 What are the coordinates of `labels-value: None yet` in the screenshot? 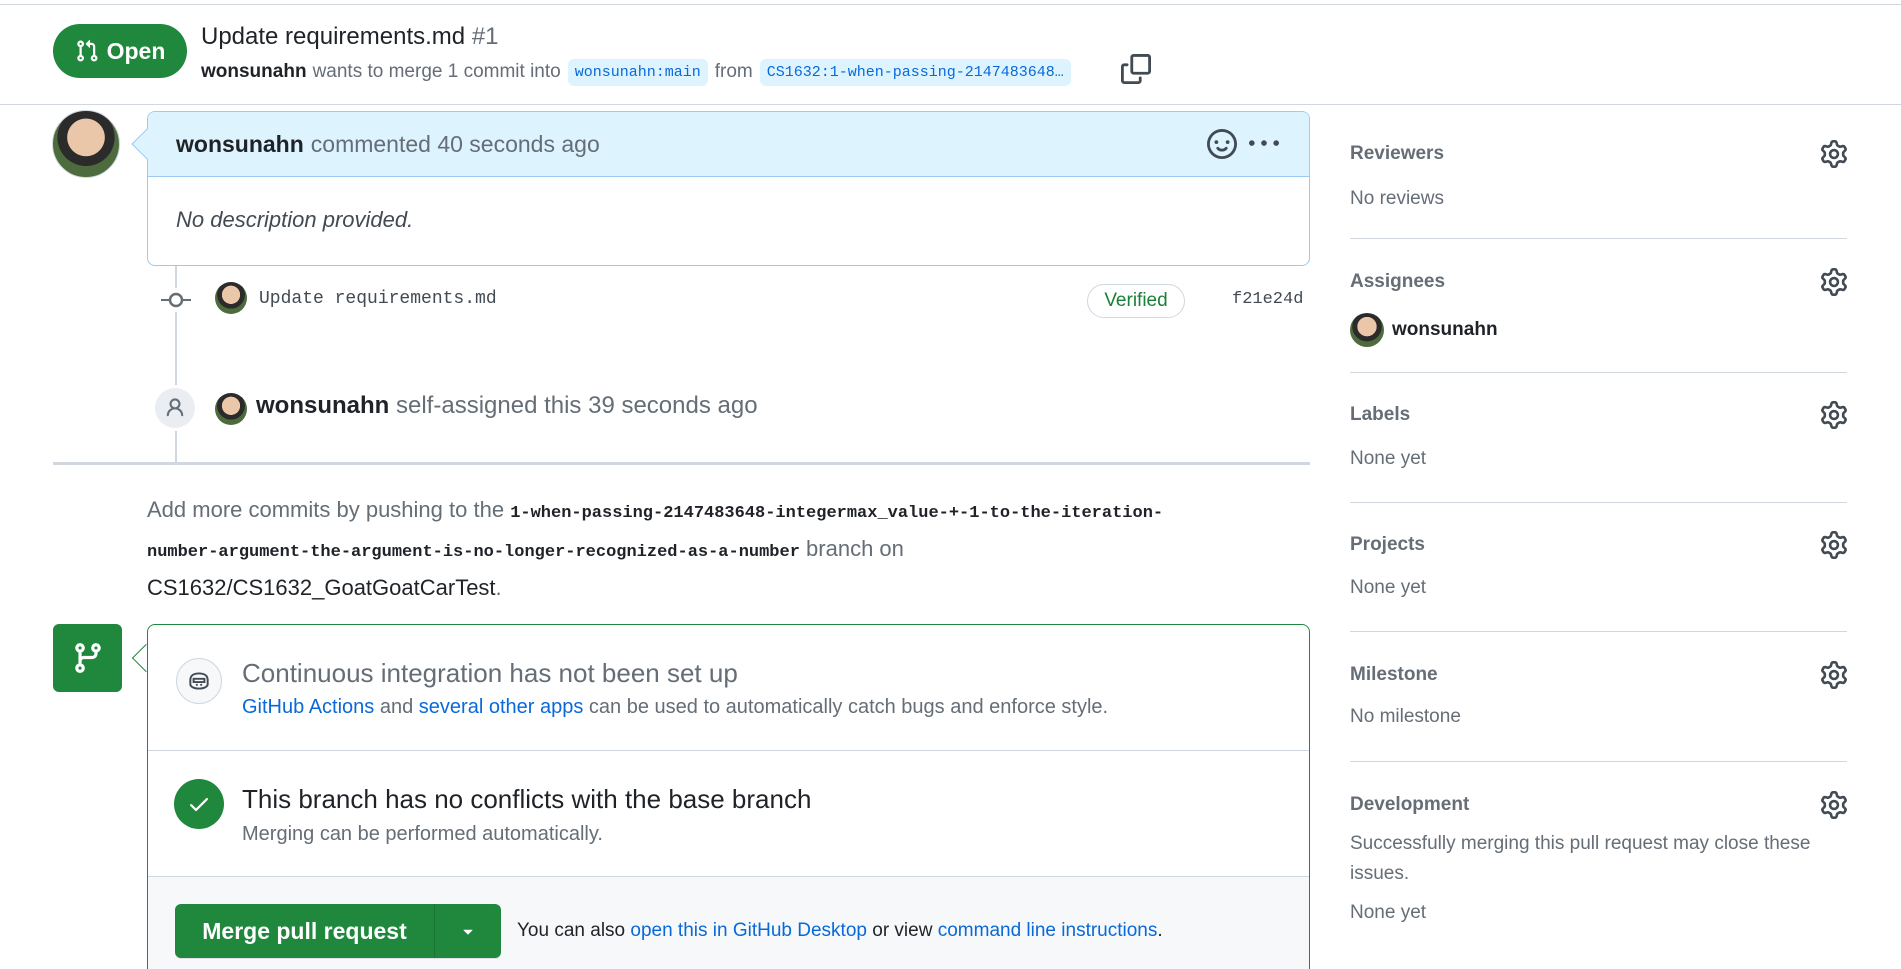 It's located at (1388, 458).